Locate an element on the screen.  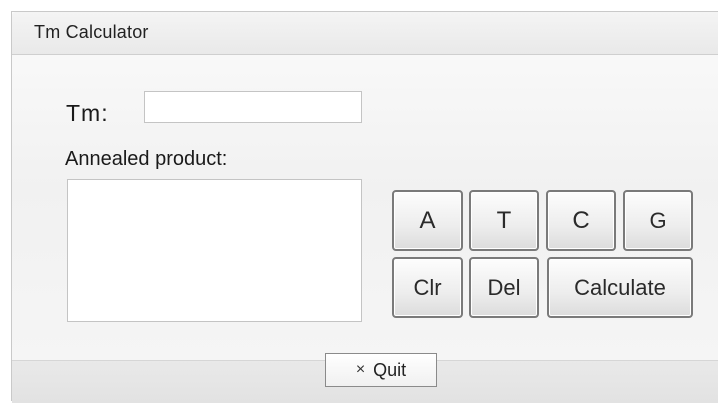
quit-button: × Quit is located at coordinates (381, 370).